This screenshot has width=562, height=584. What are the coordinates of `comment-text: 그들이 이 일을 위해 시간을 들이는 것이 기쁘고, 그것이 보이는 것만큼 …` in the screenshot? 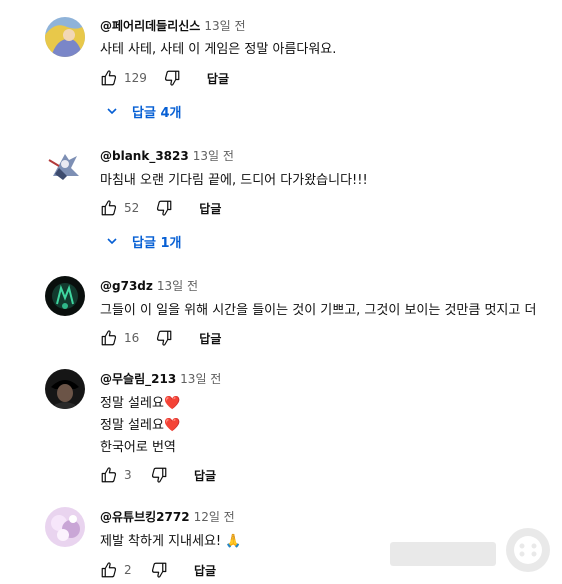 It's located at (318, 310).